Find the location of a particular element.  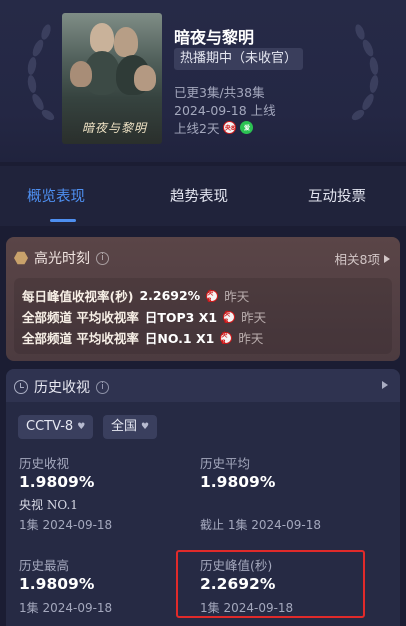

days-online-text: 上线2天 is located at coordinates (197, 128).